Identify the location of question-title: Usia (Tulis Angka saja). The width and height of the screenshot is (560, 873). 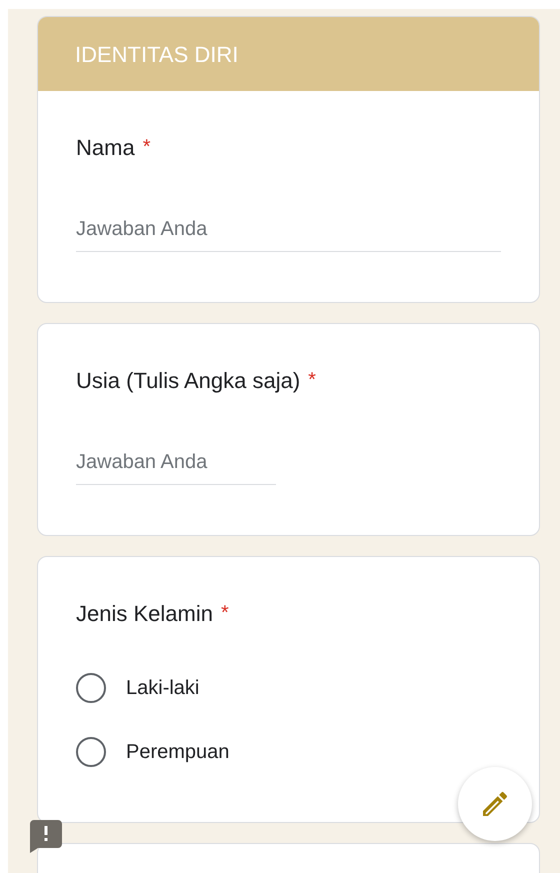
(188, 380).